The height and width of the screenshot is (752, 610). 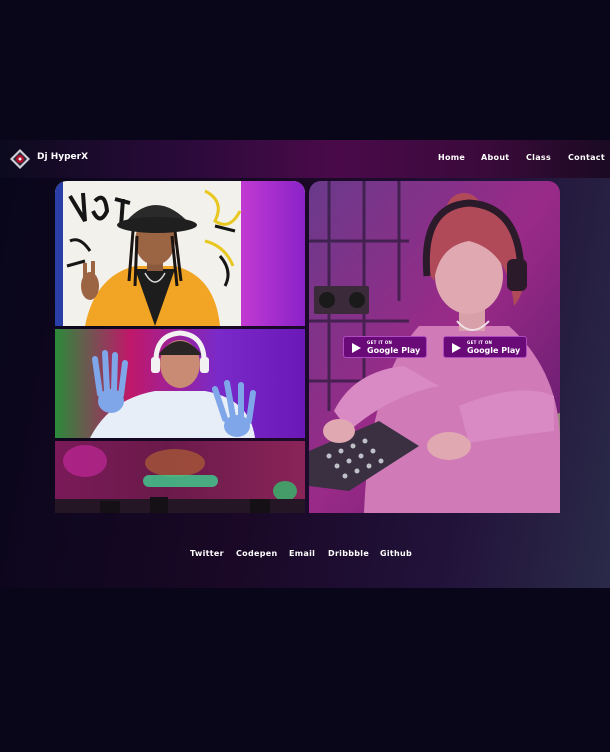 I want to click on nav-contact: Contact, so click(x=586, y=157).